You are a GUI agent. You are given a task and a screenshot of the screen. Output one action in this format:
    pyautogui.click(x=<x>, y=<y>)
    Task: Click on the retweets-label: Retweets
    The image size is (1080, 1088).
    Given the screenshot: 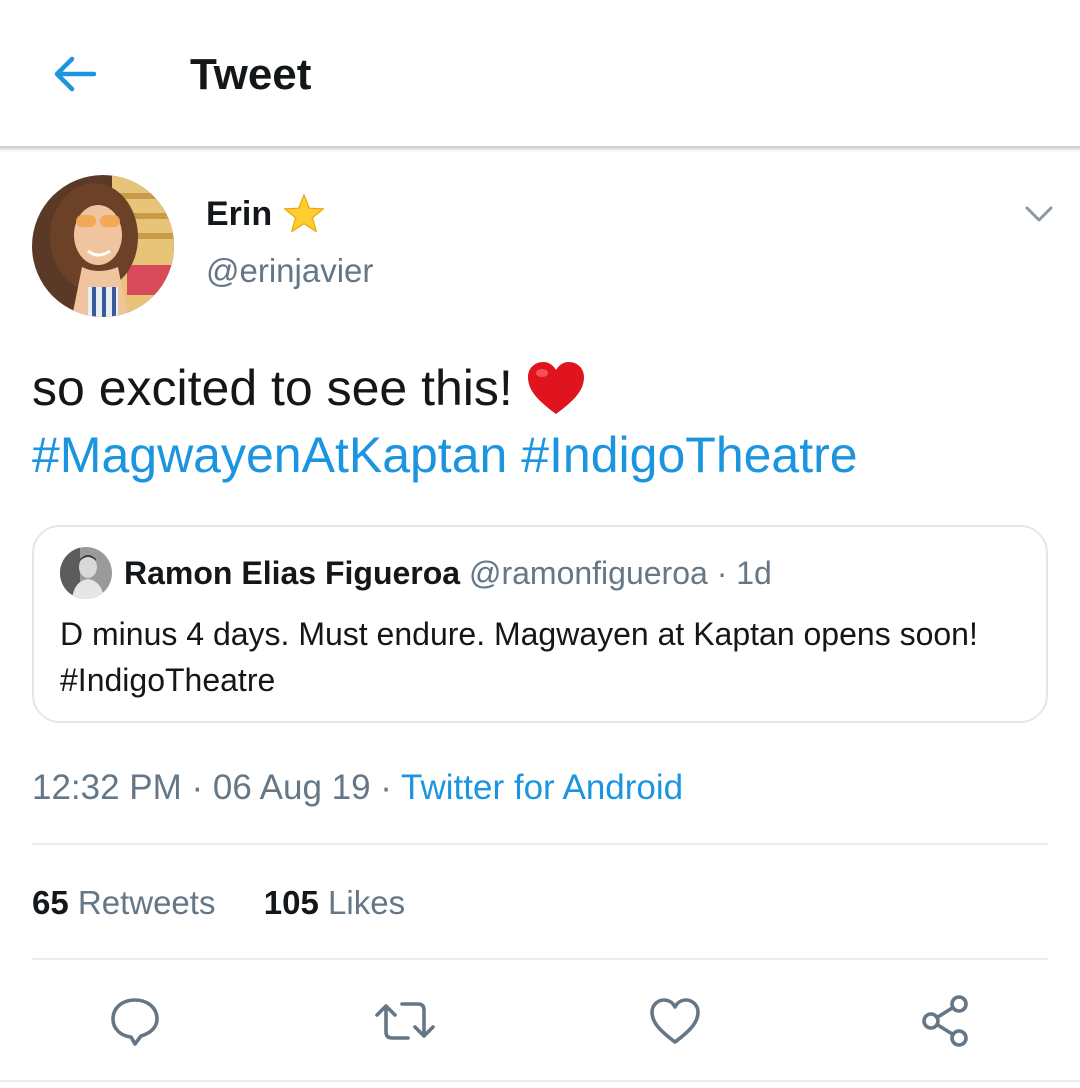 What is the action you would take?
    pyautogui.click(x=146, y=902)
    